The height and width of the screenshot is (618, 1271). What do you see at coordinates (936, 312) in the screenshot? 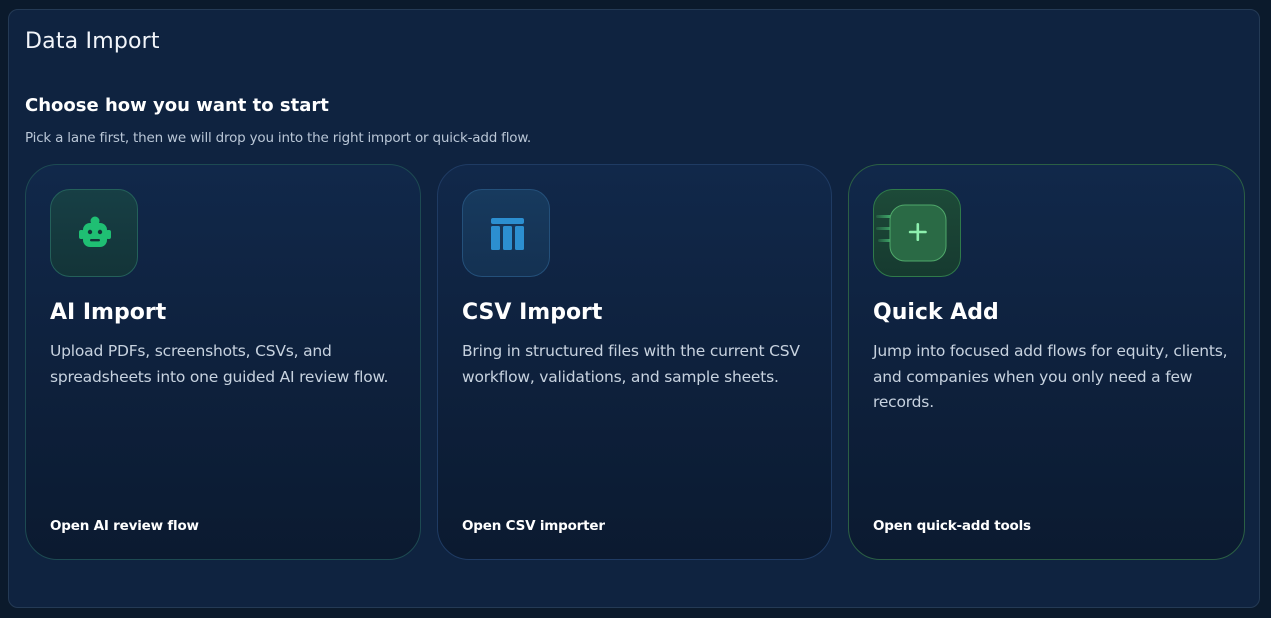
I see `card-title: Quick Add` at bounding box center [936, 312].